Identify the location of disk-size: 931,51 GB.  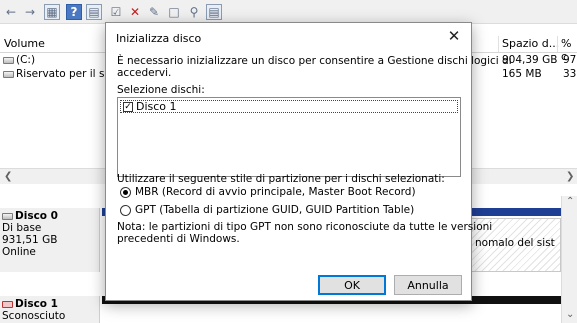
(30, 240).